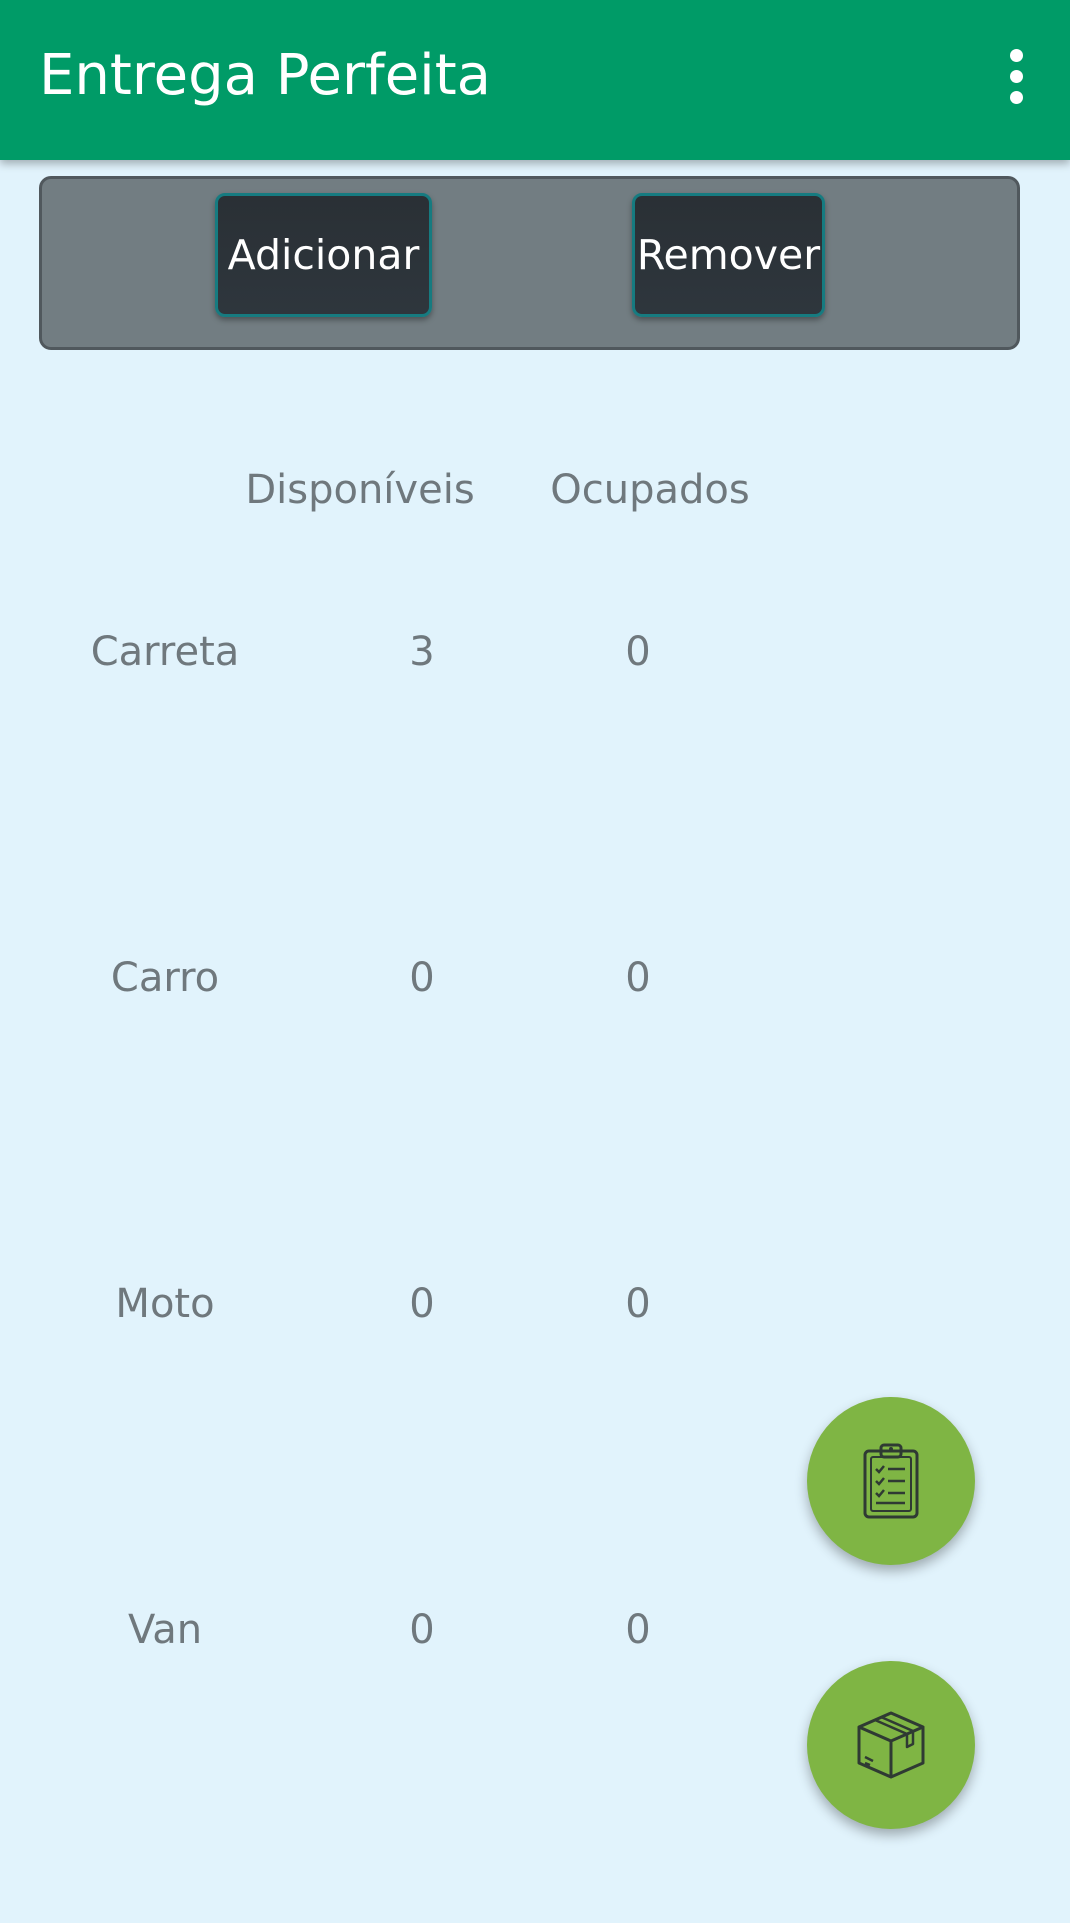 This screenshot has height=1923, width=1070. I want to click on checklist-fab, so click(891, 1481).